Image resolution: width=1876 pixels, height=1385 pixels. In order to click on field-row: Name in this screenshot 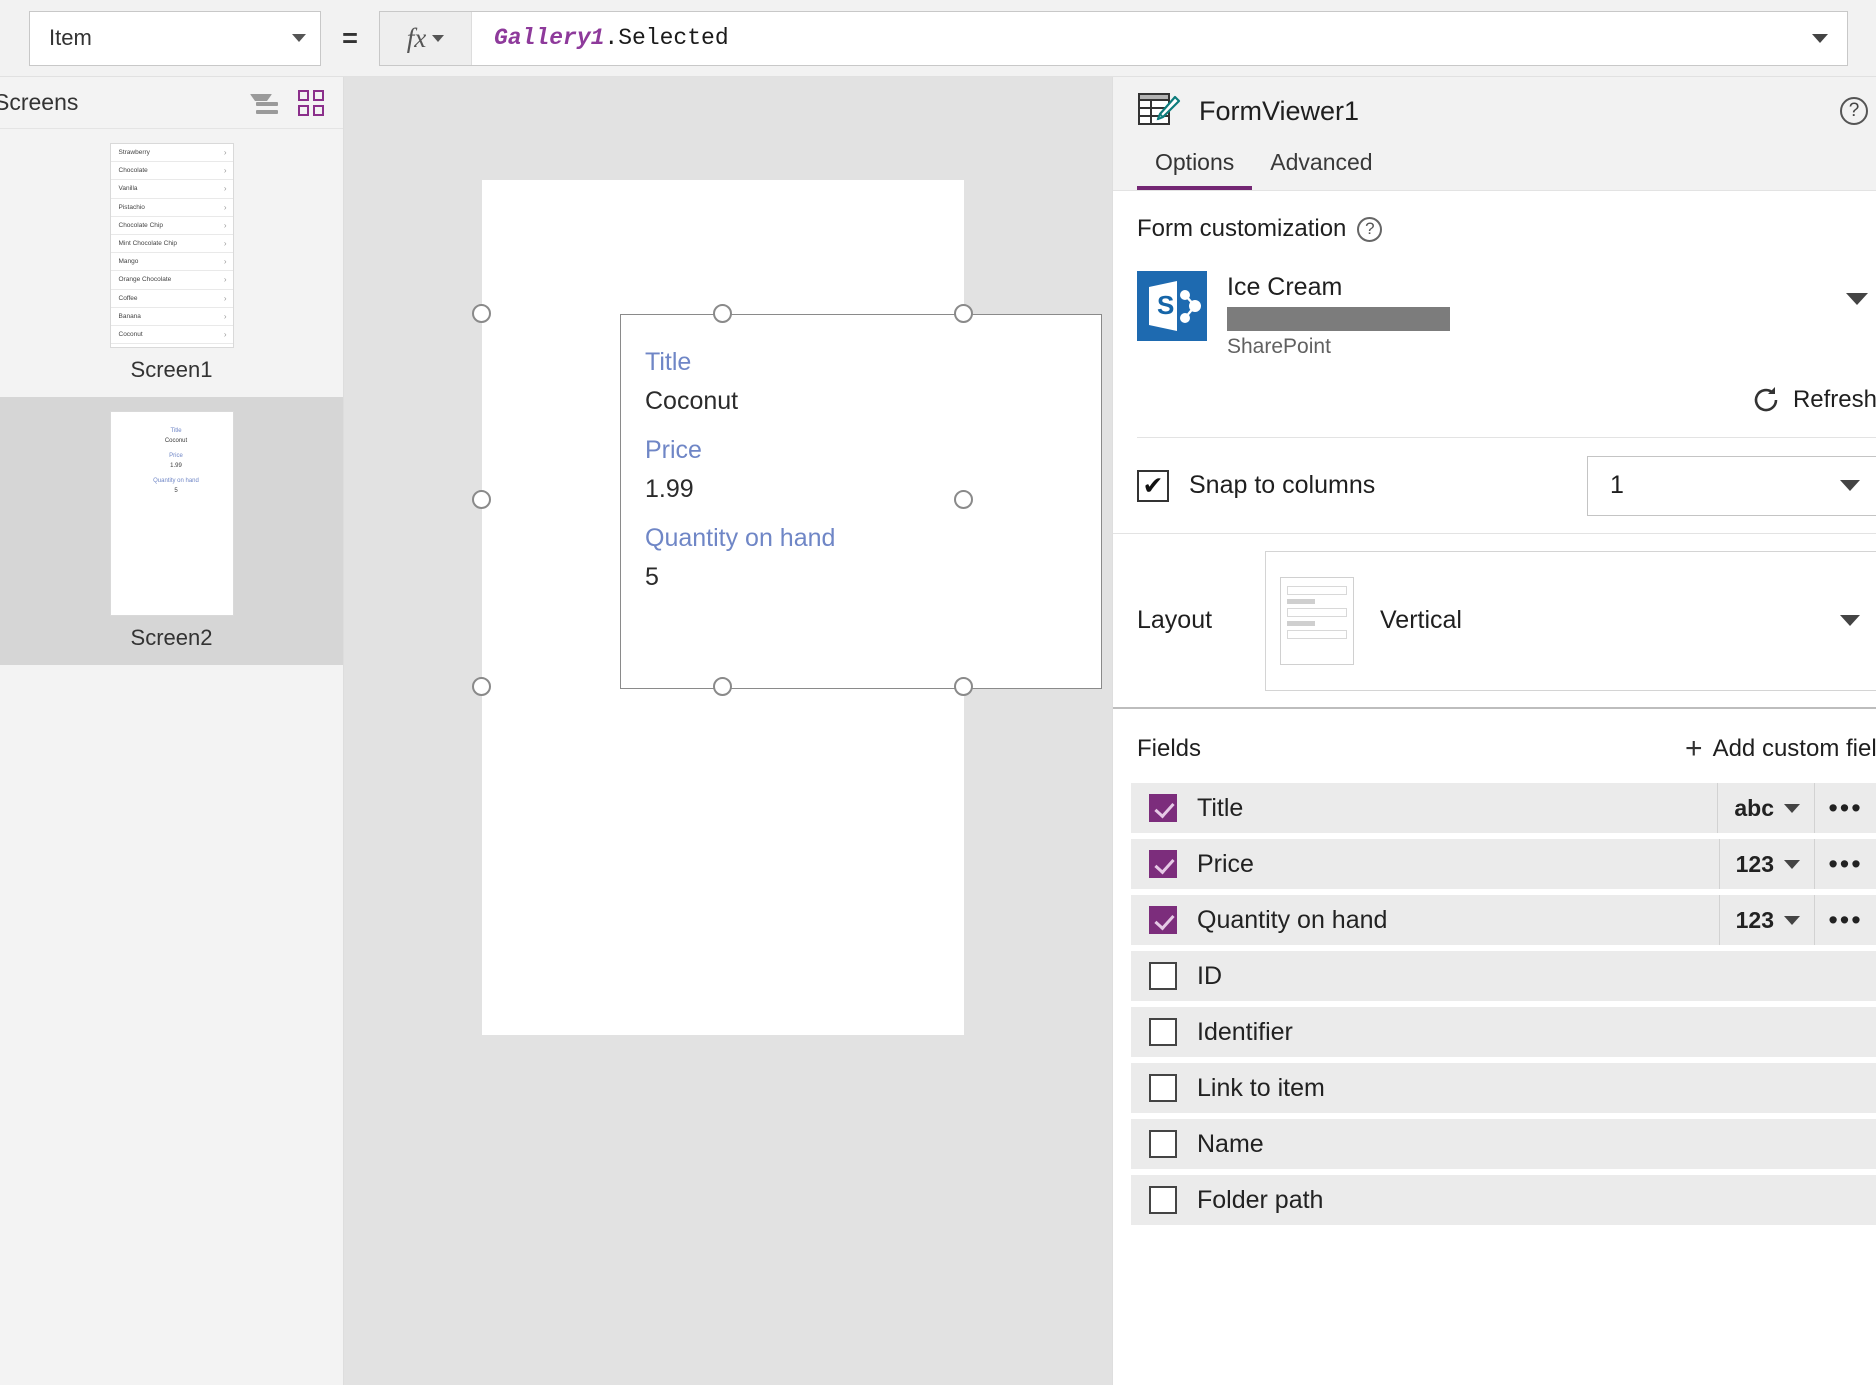, I will do `click(1503, 1144)`.